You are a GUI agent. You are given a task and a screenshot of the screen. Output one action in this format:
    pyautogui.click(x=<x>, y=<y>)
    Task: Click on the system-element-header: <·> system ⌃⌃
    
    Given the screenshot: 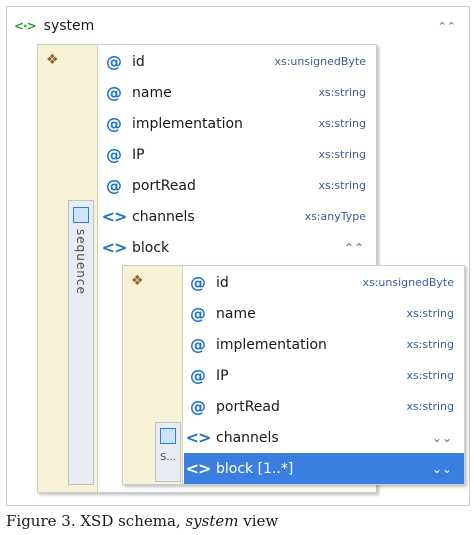 What is the action you would take?
    pyautogui.click(x=239, y=26)
    